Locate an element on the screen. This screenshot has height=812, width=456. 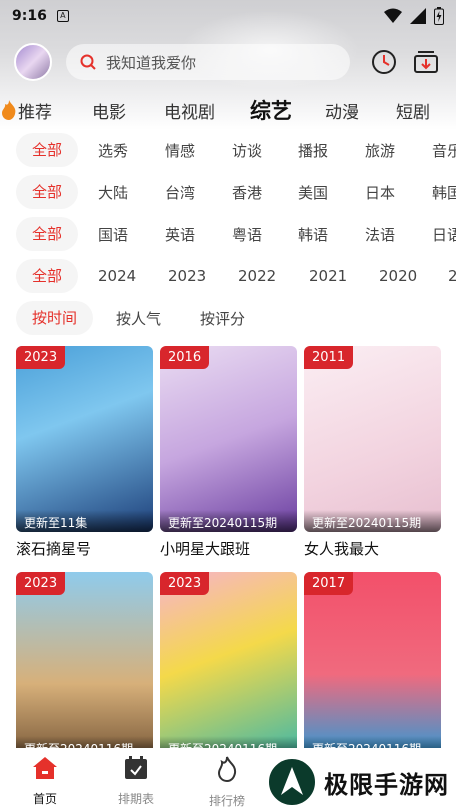
site-watermark: 极限手游网 is located at coordinates (361, 782).